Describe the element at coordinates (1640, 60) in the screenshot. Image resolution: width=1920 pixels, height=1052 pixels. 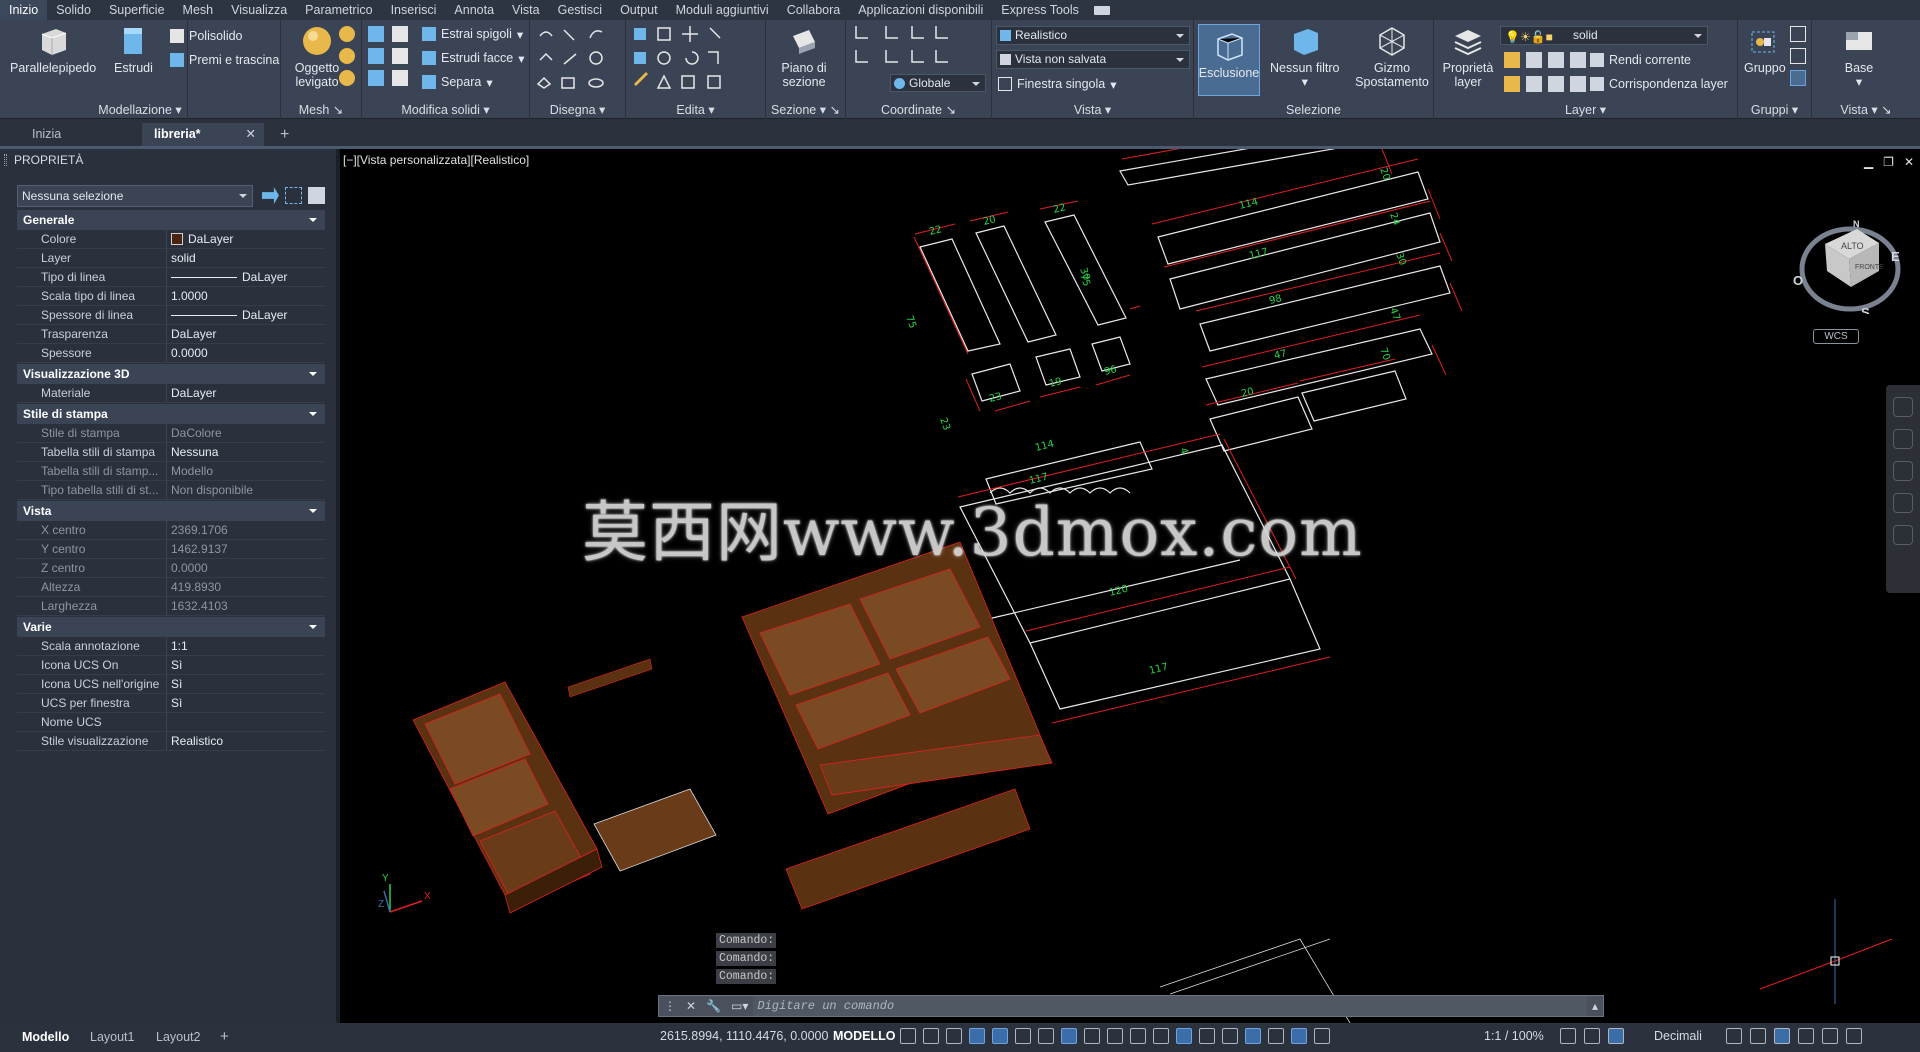
I see `rendi-corrente-button: Rendi corrente` at that location.